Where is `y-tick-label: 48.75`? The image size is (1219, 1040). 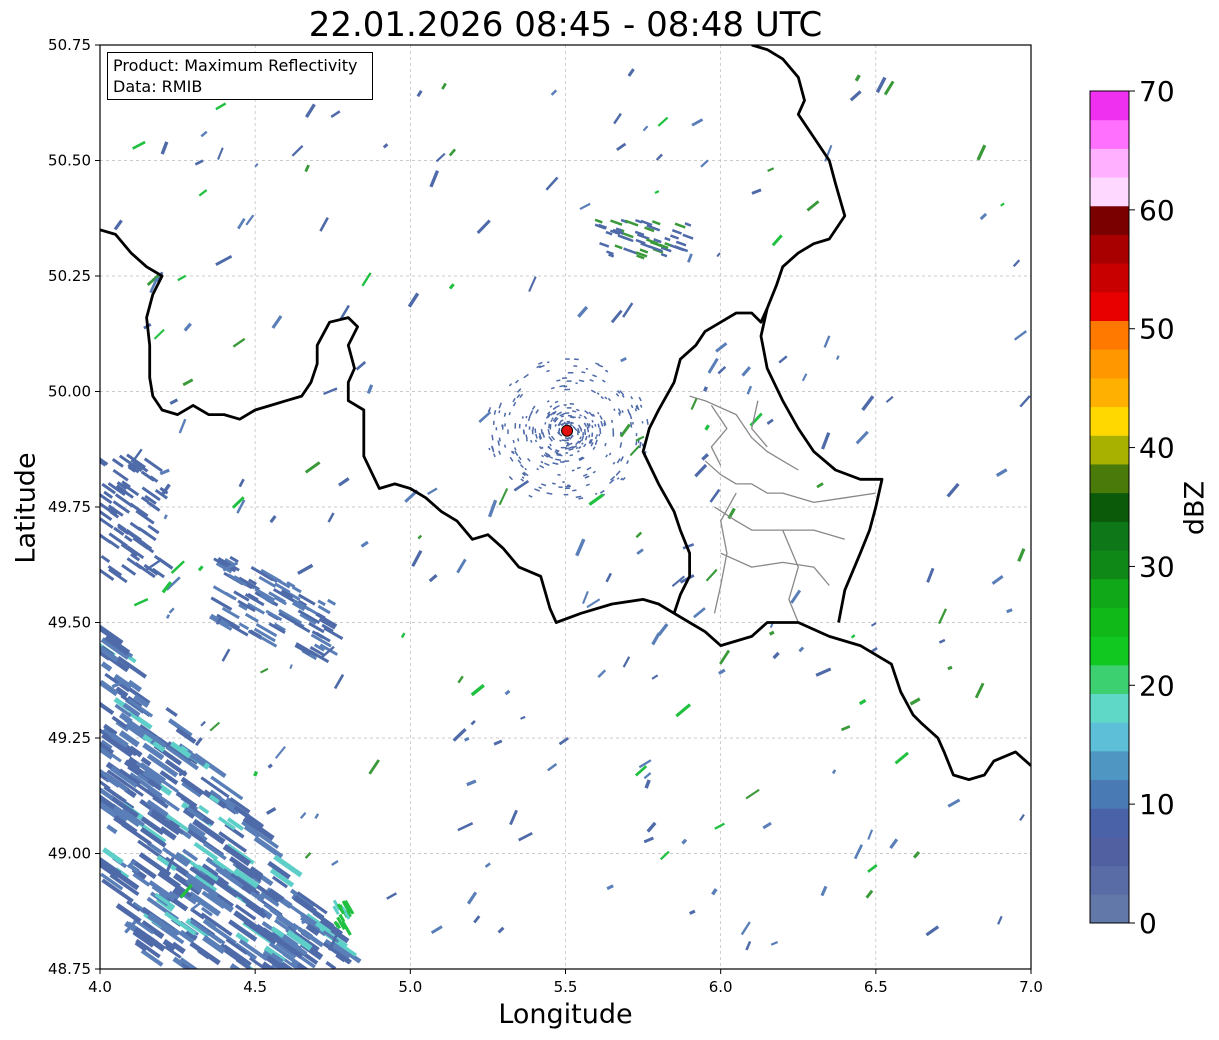
y-tick-label: 48.75 is located at coordinates (69, 969).